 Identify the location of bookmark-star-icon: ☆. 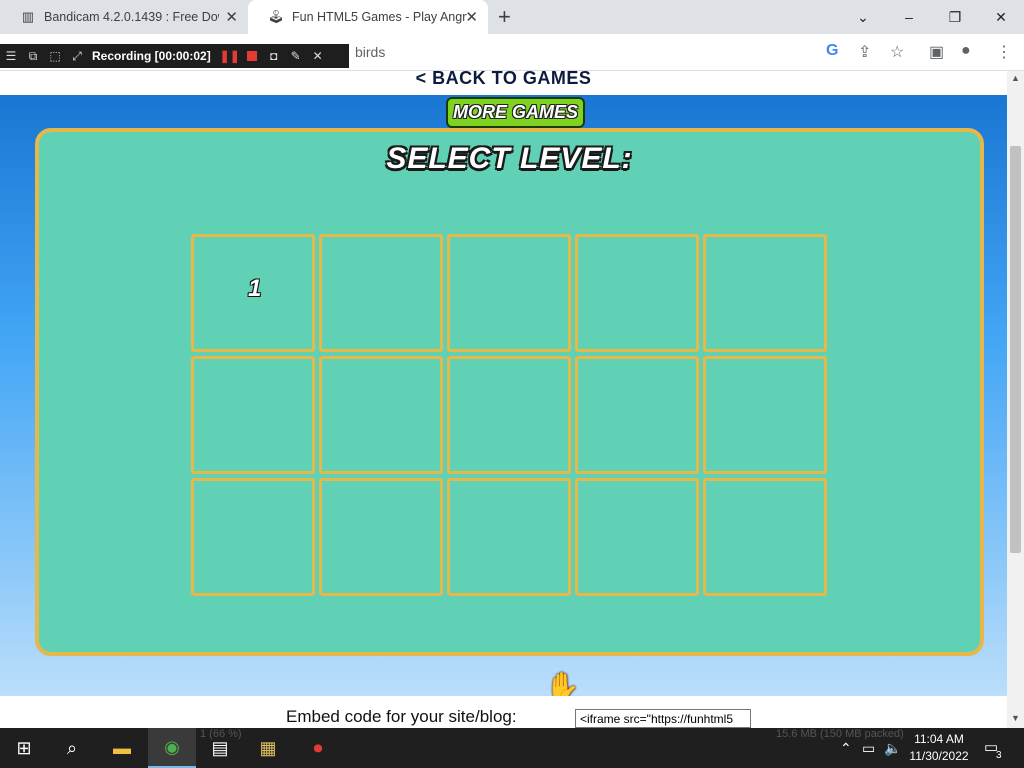
(897, 52).